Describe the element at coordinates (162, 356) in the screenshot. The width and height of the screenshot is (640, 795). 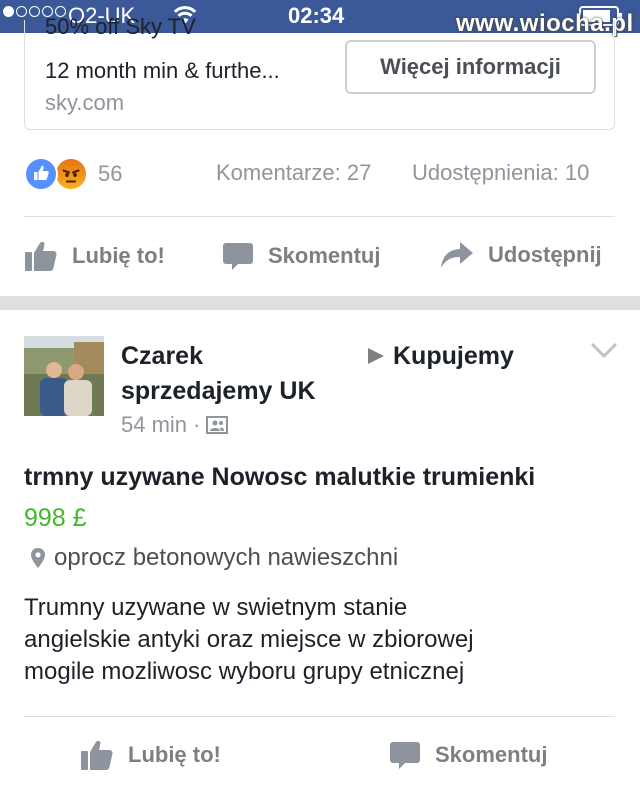
I see `author-name-line: Czarek` at that location.